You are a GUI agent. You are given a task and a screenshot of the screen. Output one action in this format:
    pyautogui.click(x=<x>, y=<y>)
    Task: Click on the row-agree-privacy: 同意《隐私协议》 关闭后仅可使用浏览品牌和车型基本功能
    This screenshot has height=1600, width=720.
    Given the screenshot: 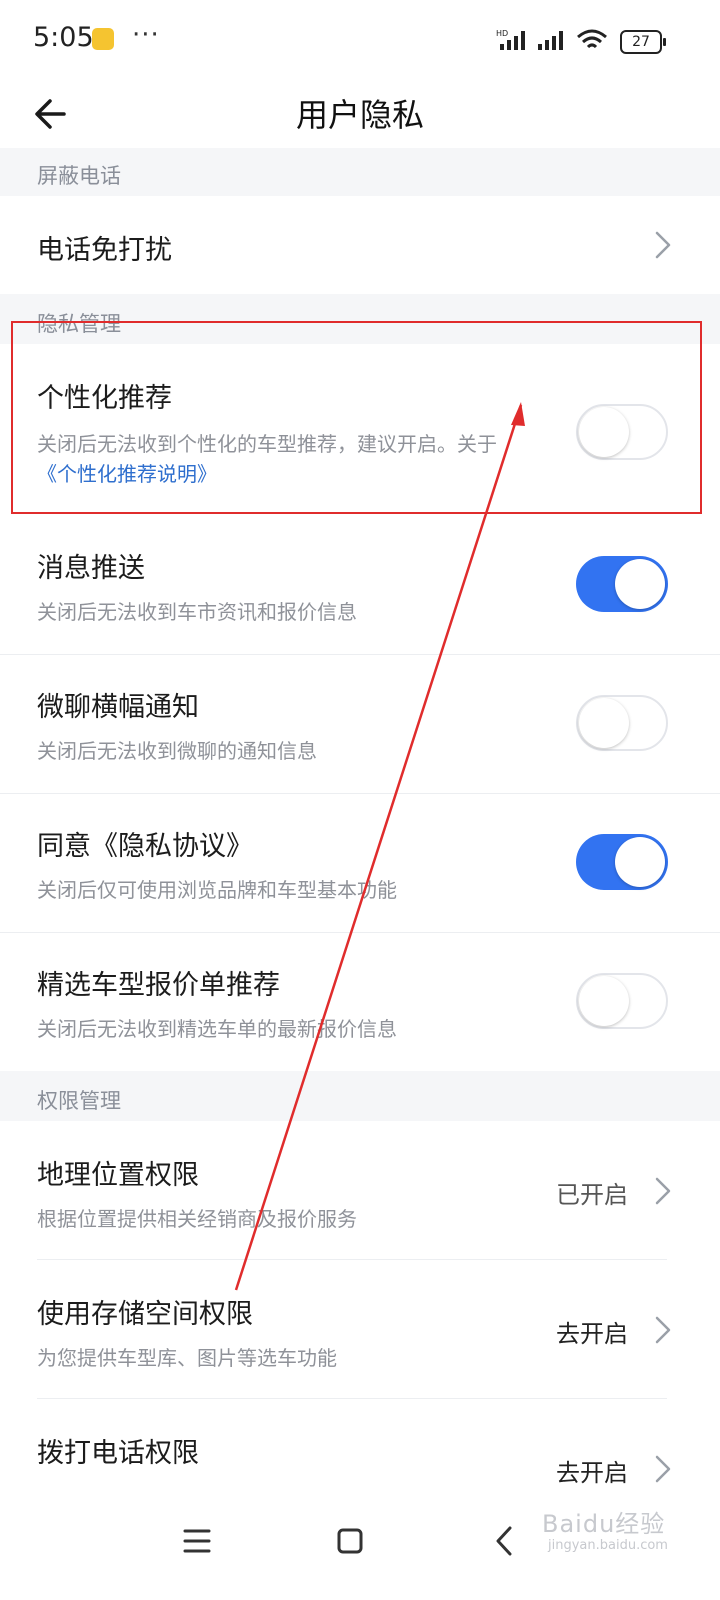 What is the action you would take?
    pyautogui.click(x=360, y=863)
    